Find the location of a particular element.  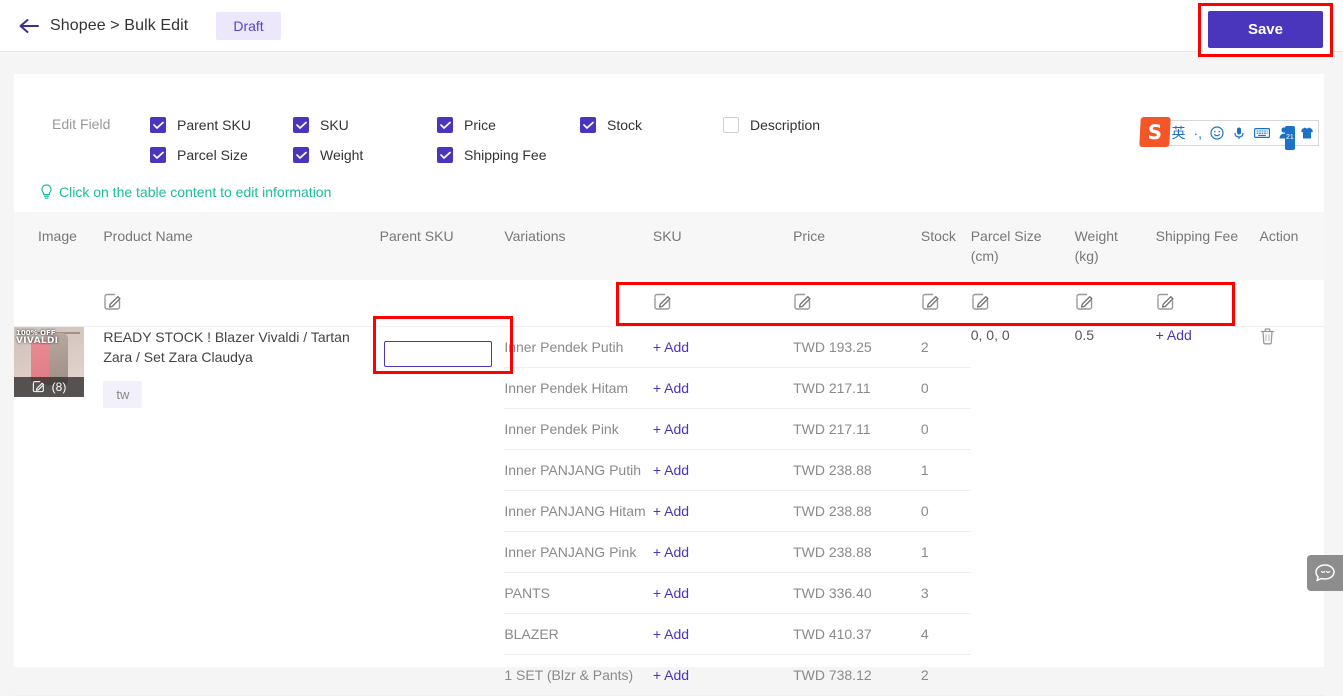

variation-price: TWD 193.25 is located at coordinates (857, 347).